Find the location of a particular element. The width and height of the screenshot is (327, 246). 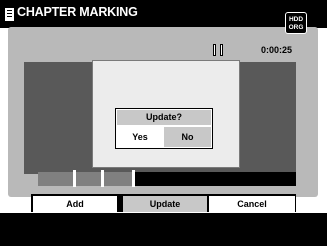

dialog-title: Update? is located at coordinates (164, 117).